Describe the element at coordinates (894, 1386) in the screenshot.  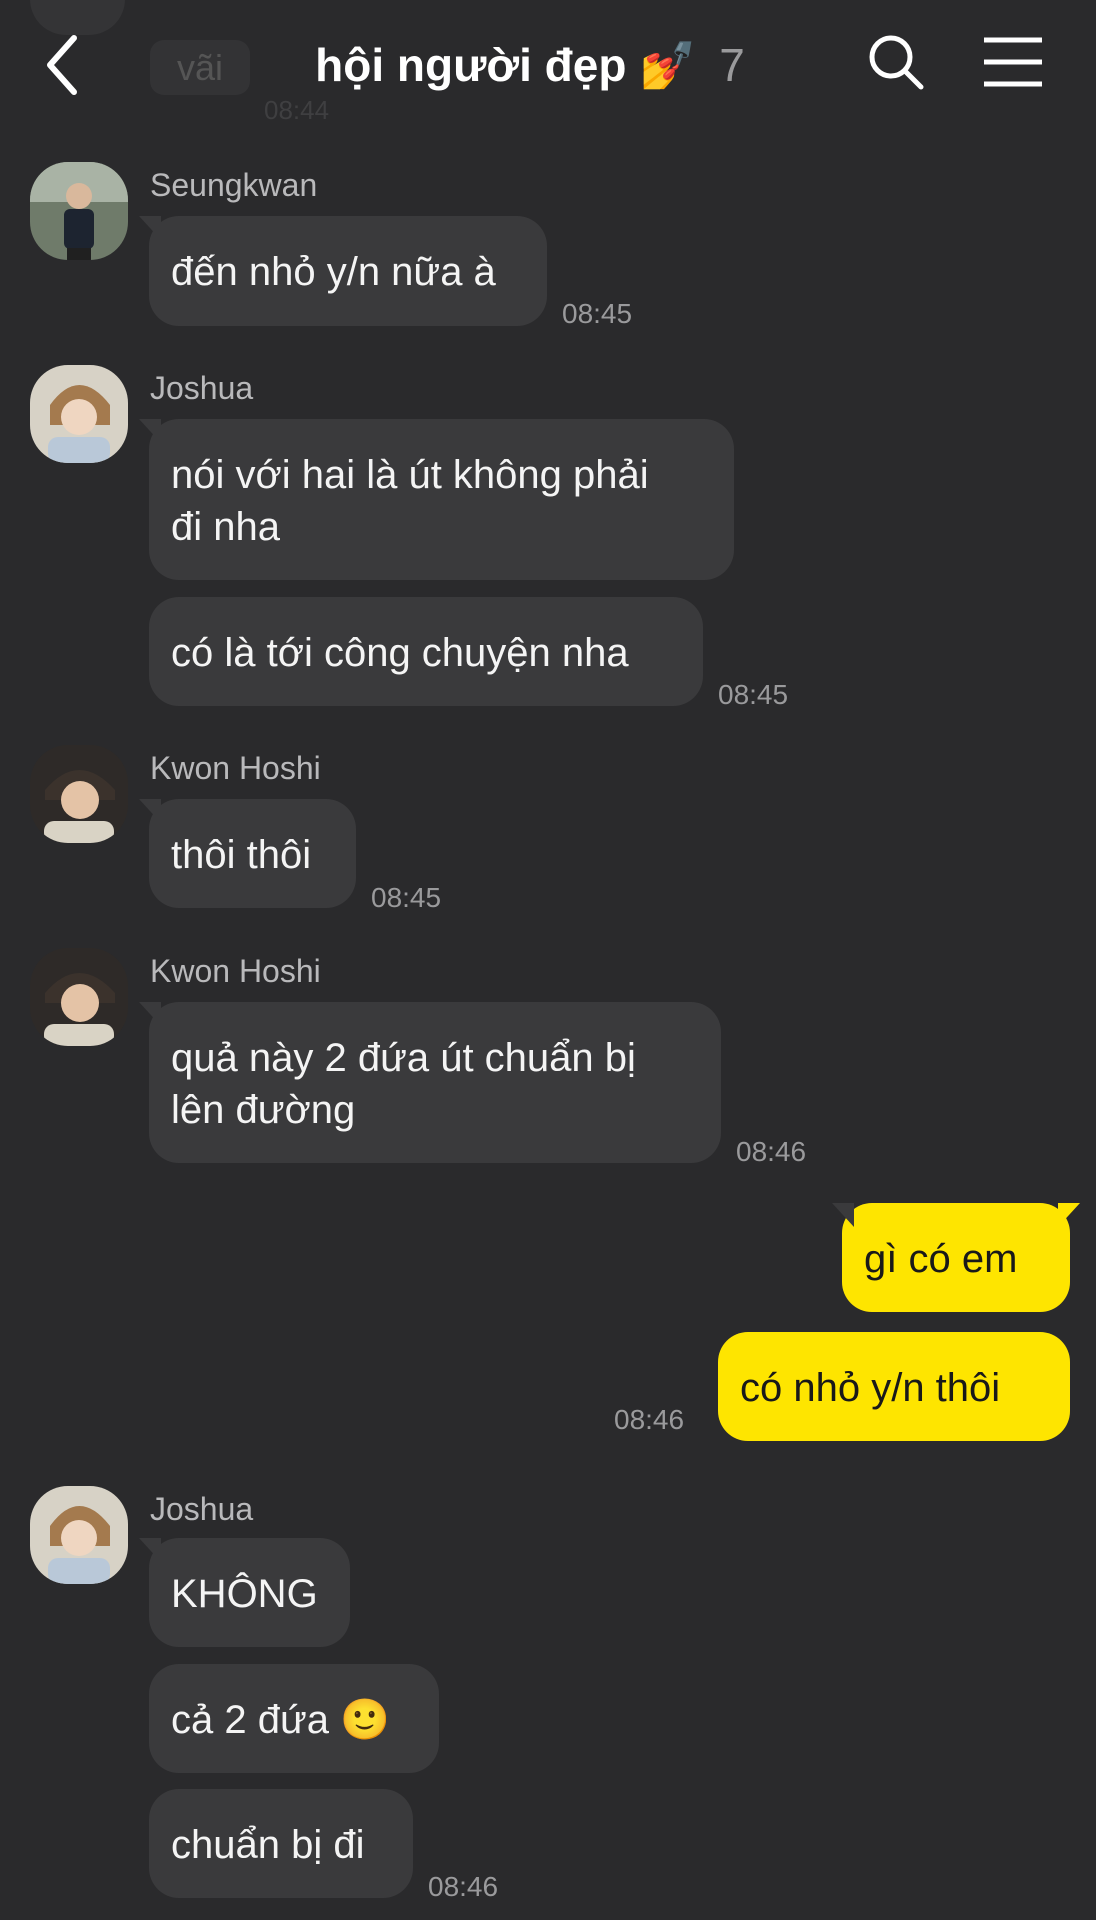
I see `my-message-bubble: có nhỏ y/n thôi` at that location.